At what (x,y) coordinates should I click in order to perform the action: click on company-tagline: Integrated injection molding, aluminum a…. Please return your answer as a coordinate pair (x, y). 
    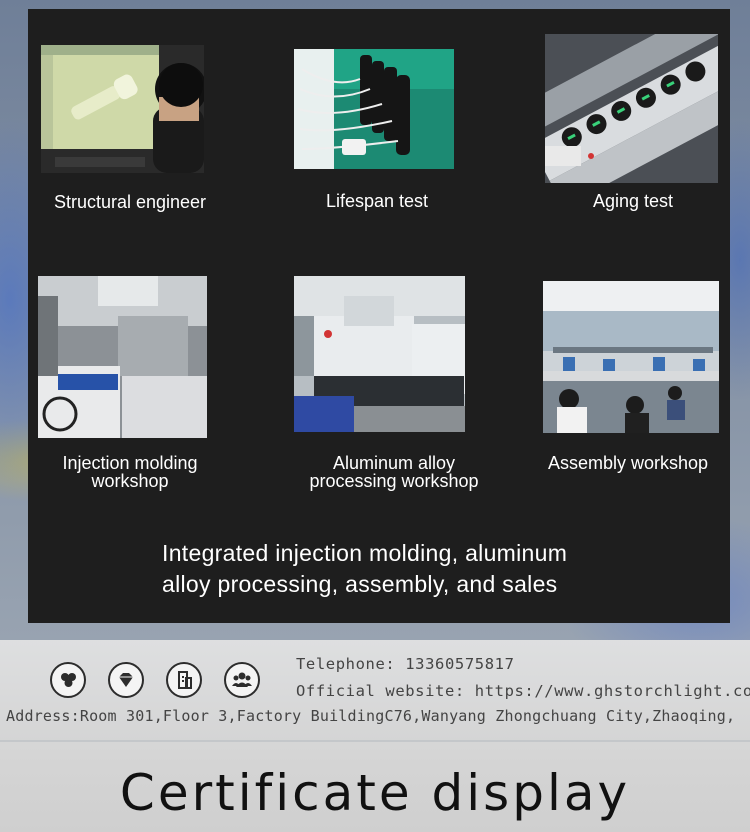
    Looking at the image, I should click on (402, 569).